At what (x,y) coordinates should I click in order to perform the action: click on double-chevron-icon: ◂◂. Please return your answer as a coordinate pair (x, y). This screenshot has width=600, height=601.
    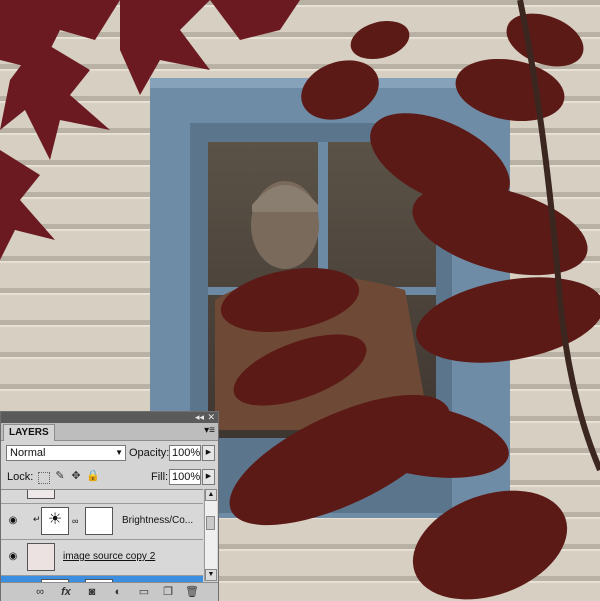
    Looking at the image, I should click on (199, 417).